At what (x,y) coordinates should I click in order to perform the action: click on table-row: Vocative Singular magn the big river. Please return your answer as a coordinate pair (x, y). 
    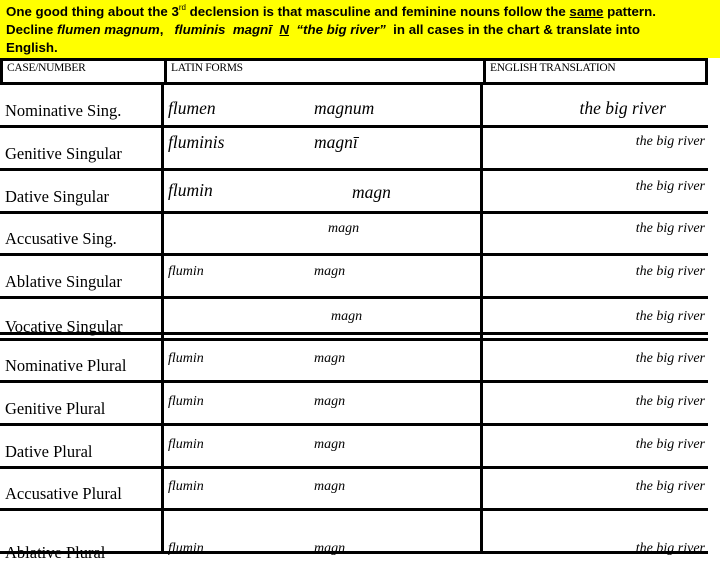
    Looking at the image, I should click on (354, 320).